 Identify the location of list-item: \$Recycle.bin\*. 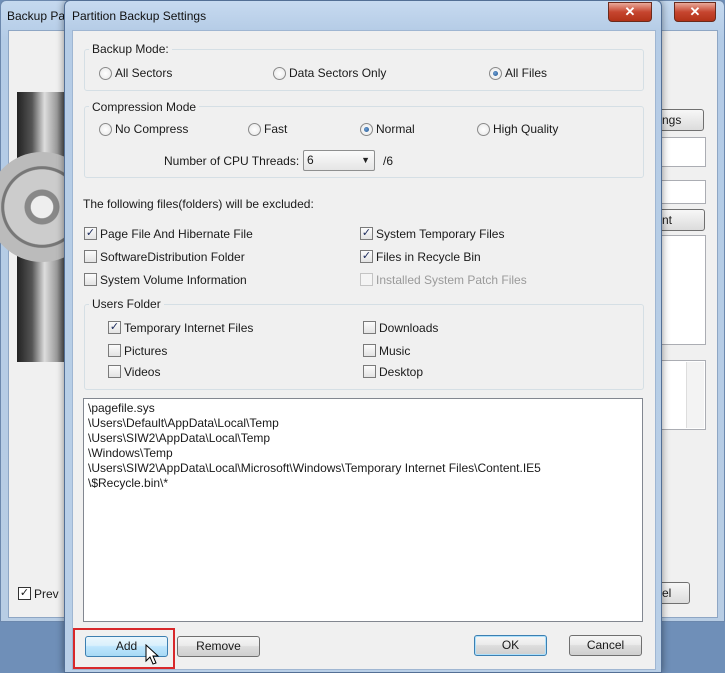
(363, 483).